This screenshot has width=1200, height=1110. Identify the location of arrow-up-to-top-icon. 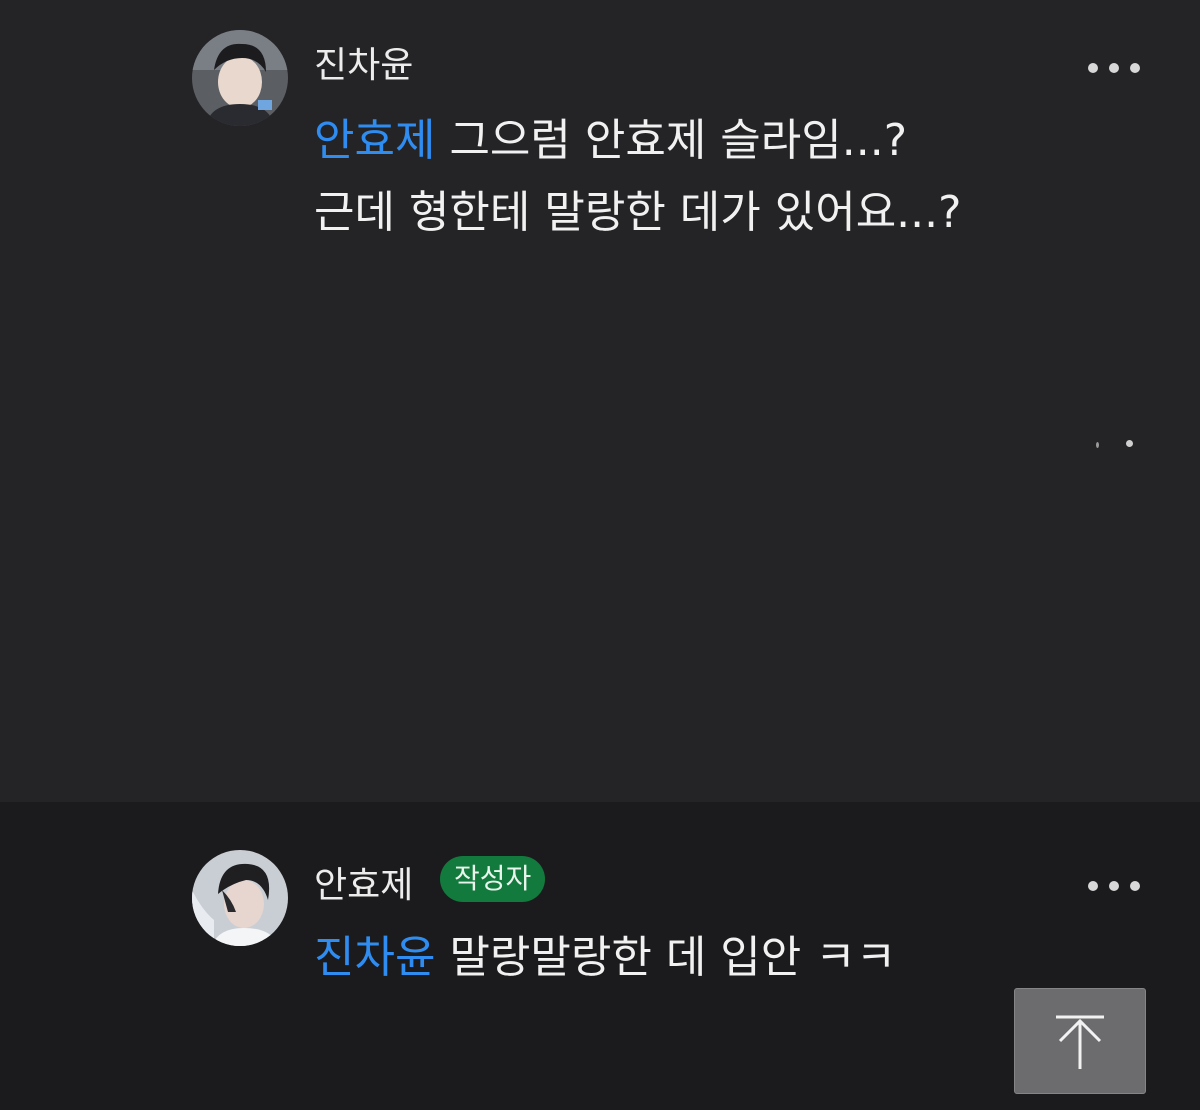
(1080, 1042).